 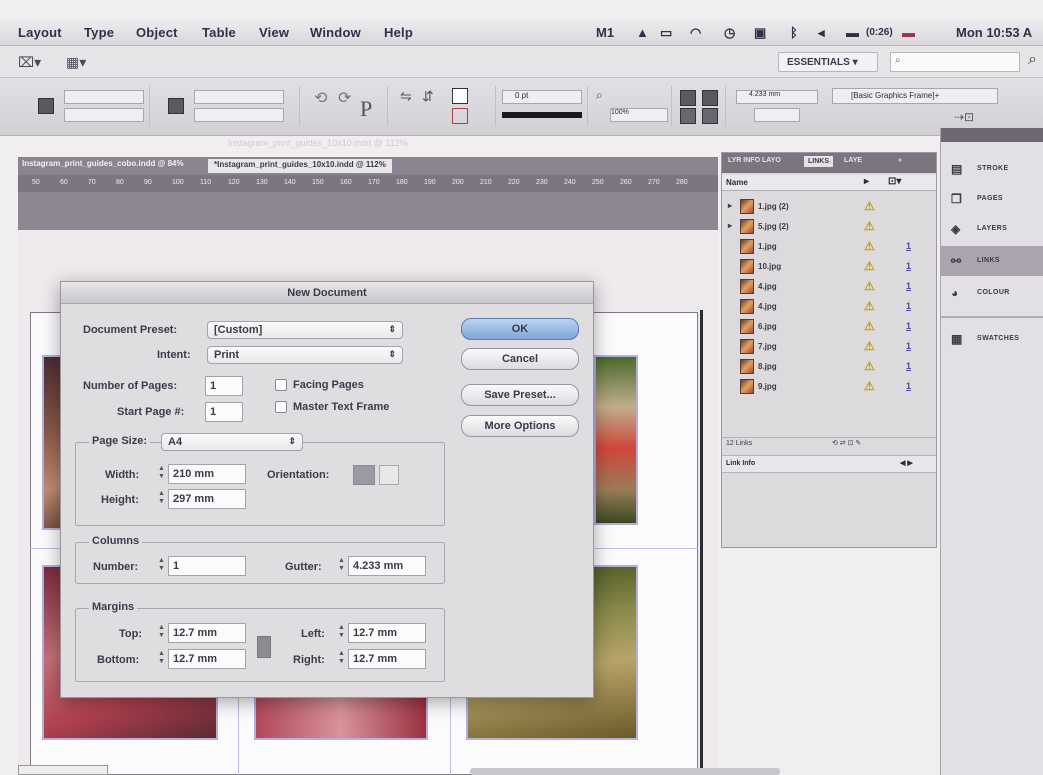 I want to click on dock-layers: ◈ LAYERS, so click(x=992, y=229).